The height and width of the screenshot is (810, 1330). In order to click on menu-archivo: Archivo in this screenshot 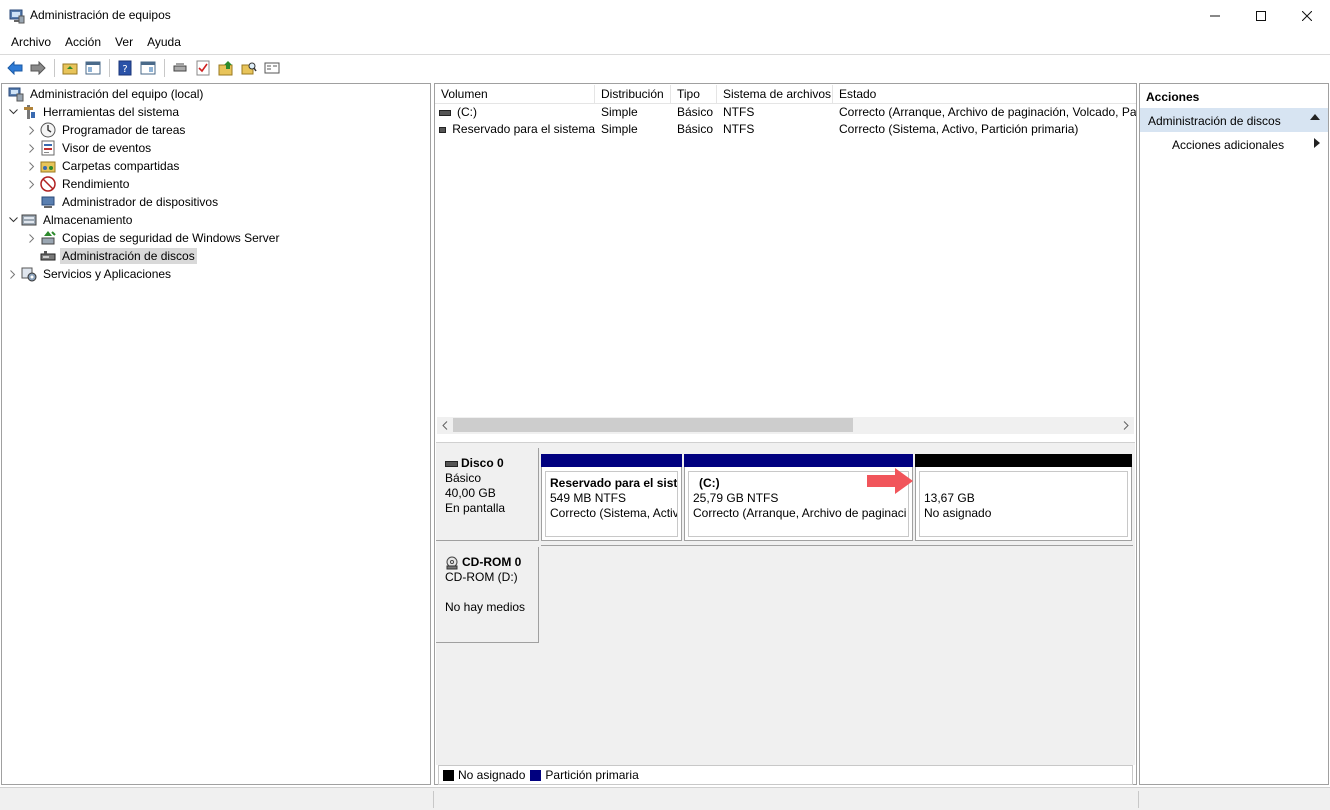, I will do `click(31, 42)`.